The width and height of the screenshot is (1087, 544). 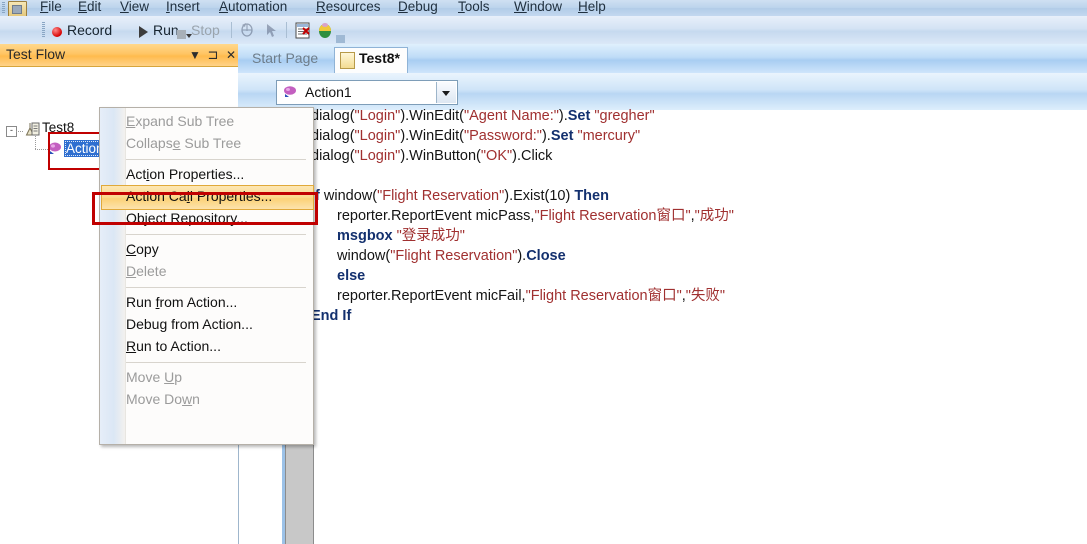 I want to click on context-menu-item-expand-sub-tree: Expand Sub Tree, so click(x=206, y=122).